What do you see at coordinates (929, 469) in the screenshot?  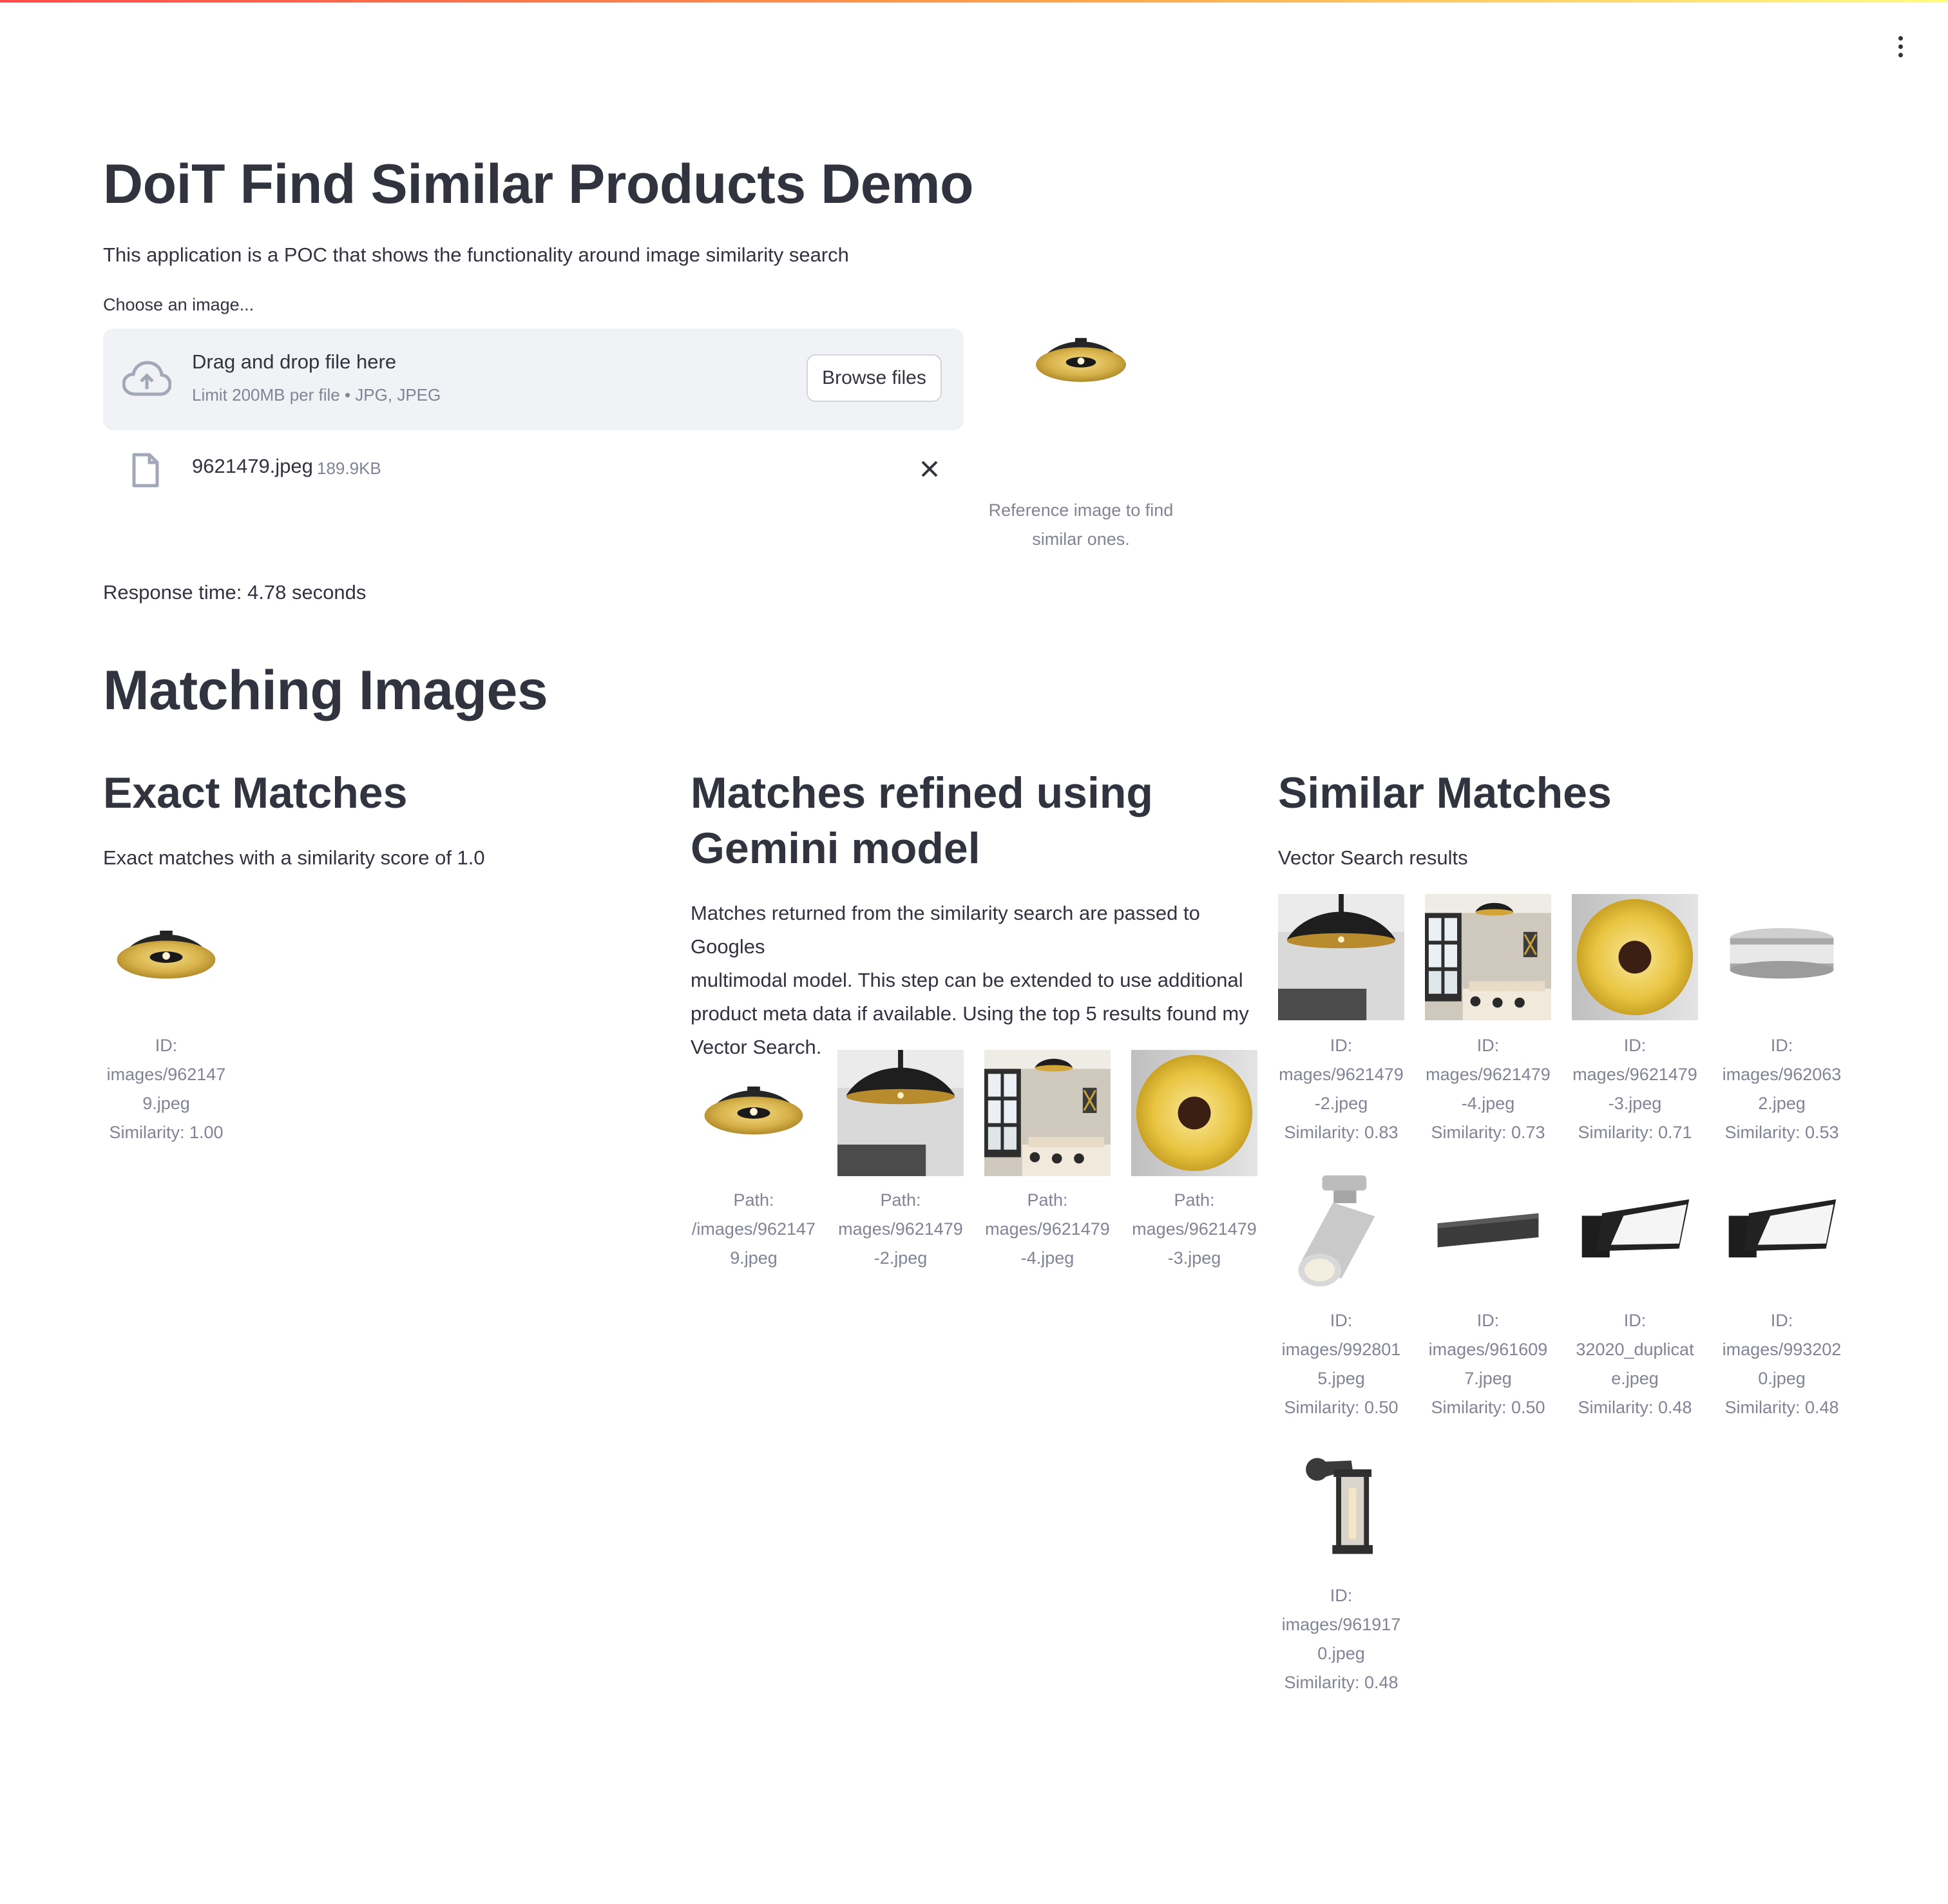 I see `remove-file-icon` at bounding box center [929, 469].